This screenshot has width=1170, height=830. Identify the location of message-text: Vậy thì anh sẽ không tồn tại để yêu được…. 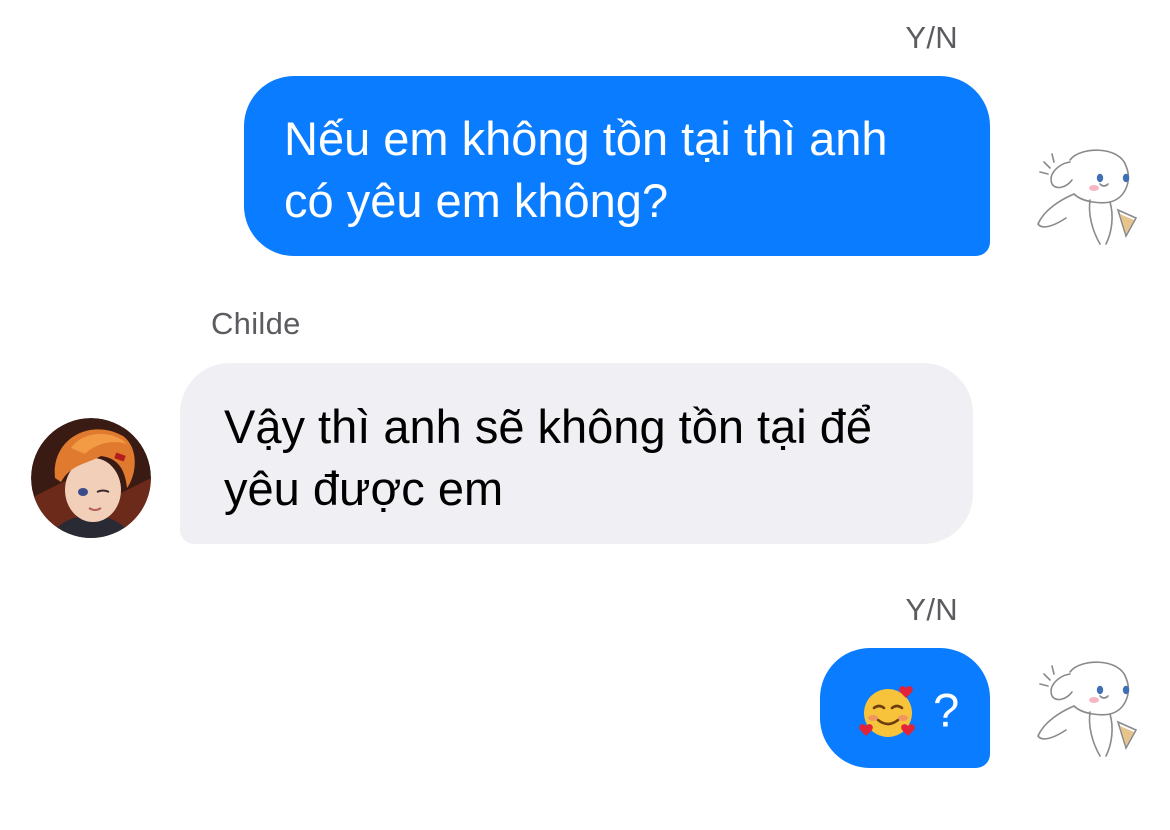
(548, 457).